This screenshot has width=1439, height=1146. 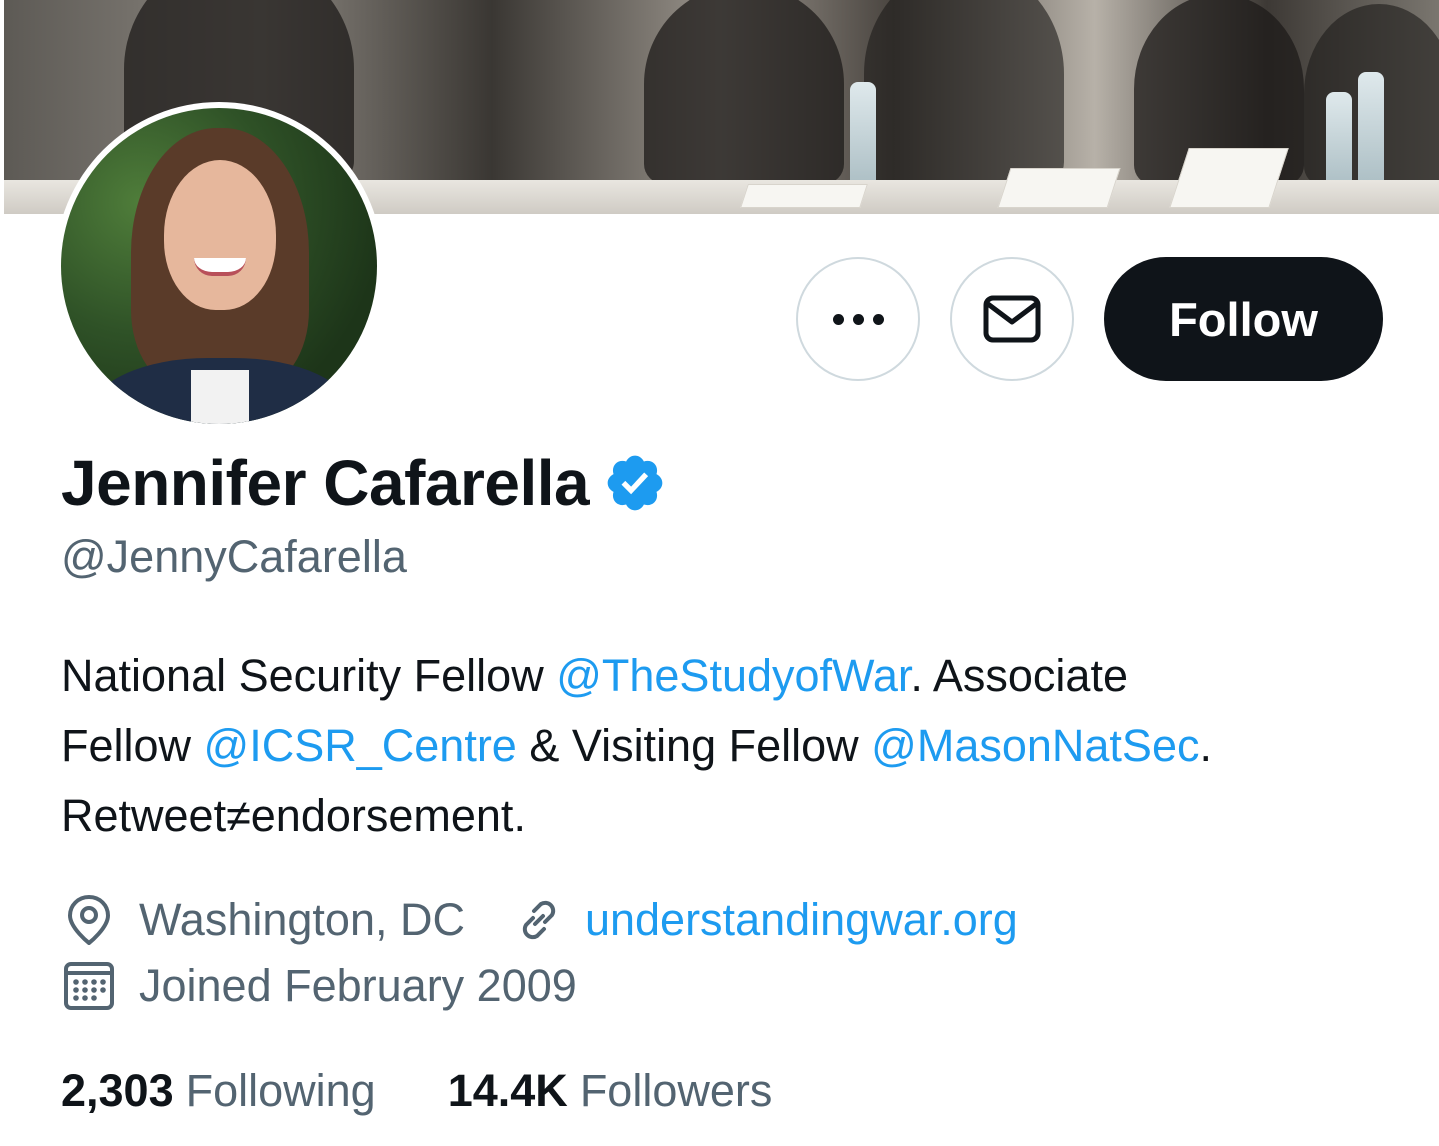 What do you see at coordinates (302, 919) in the screenshot?
I see `profile-location: Washington, DC` at bounding box center [302, 919].